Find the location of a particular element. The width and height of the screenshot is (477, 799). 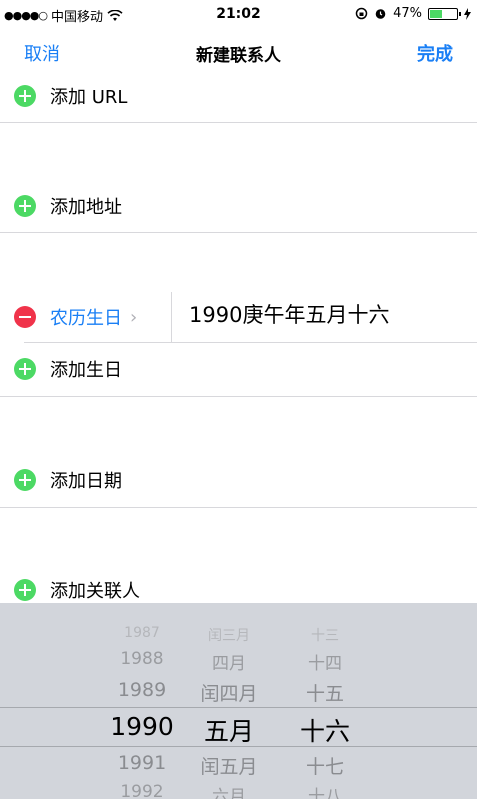

picker-year-option: 1989 is located at coordinates (142, 690).